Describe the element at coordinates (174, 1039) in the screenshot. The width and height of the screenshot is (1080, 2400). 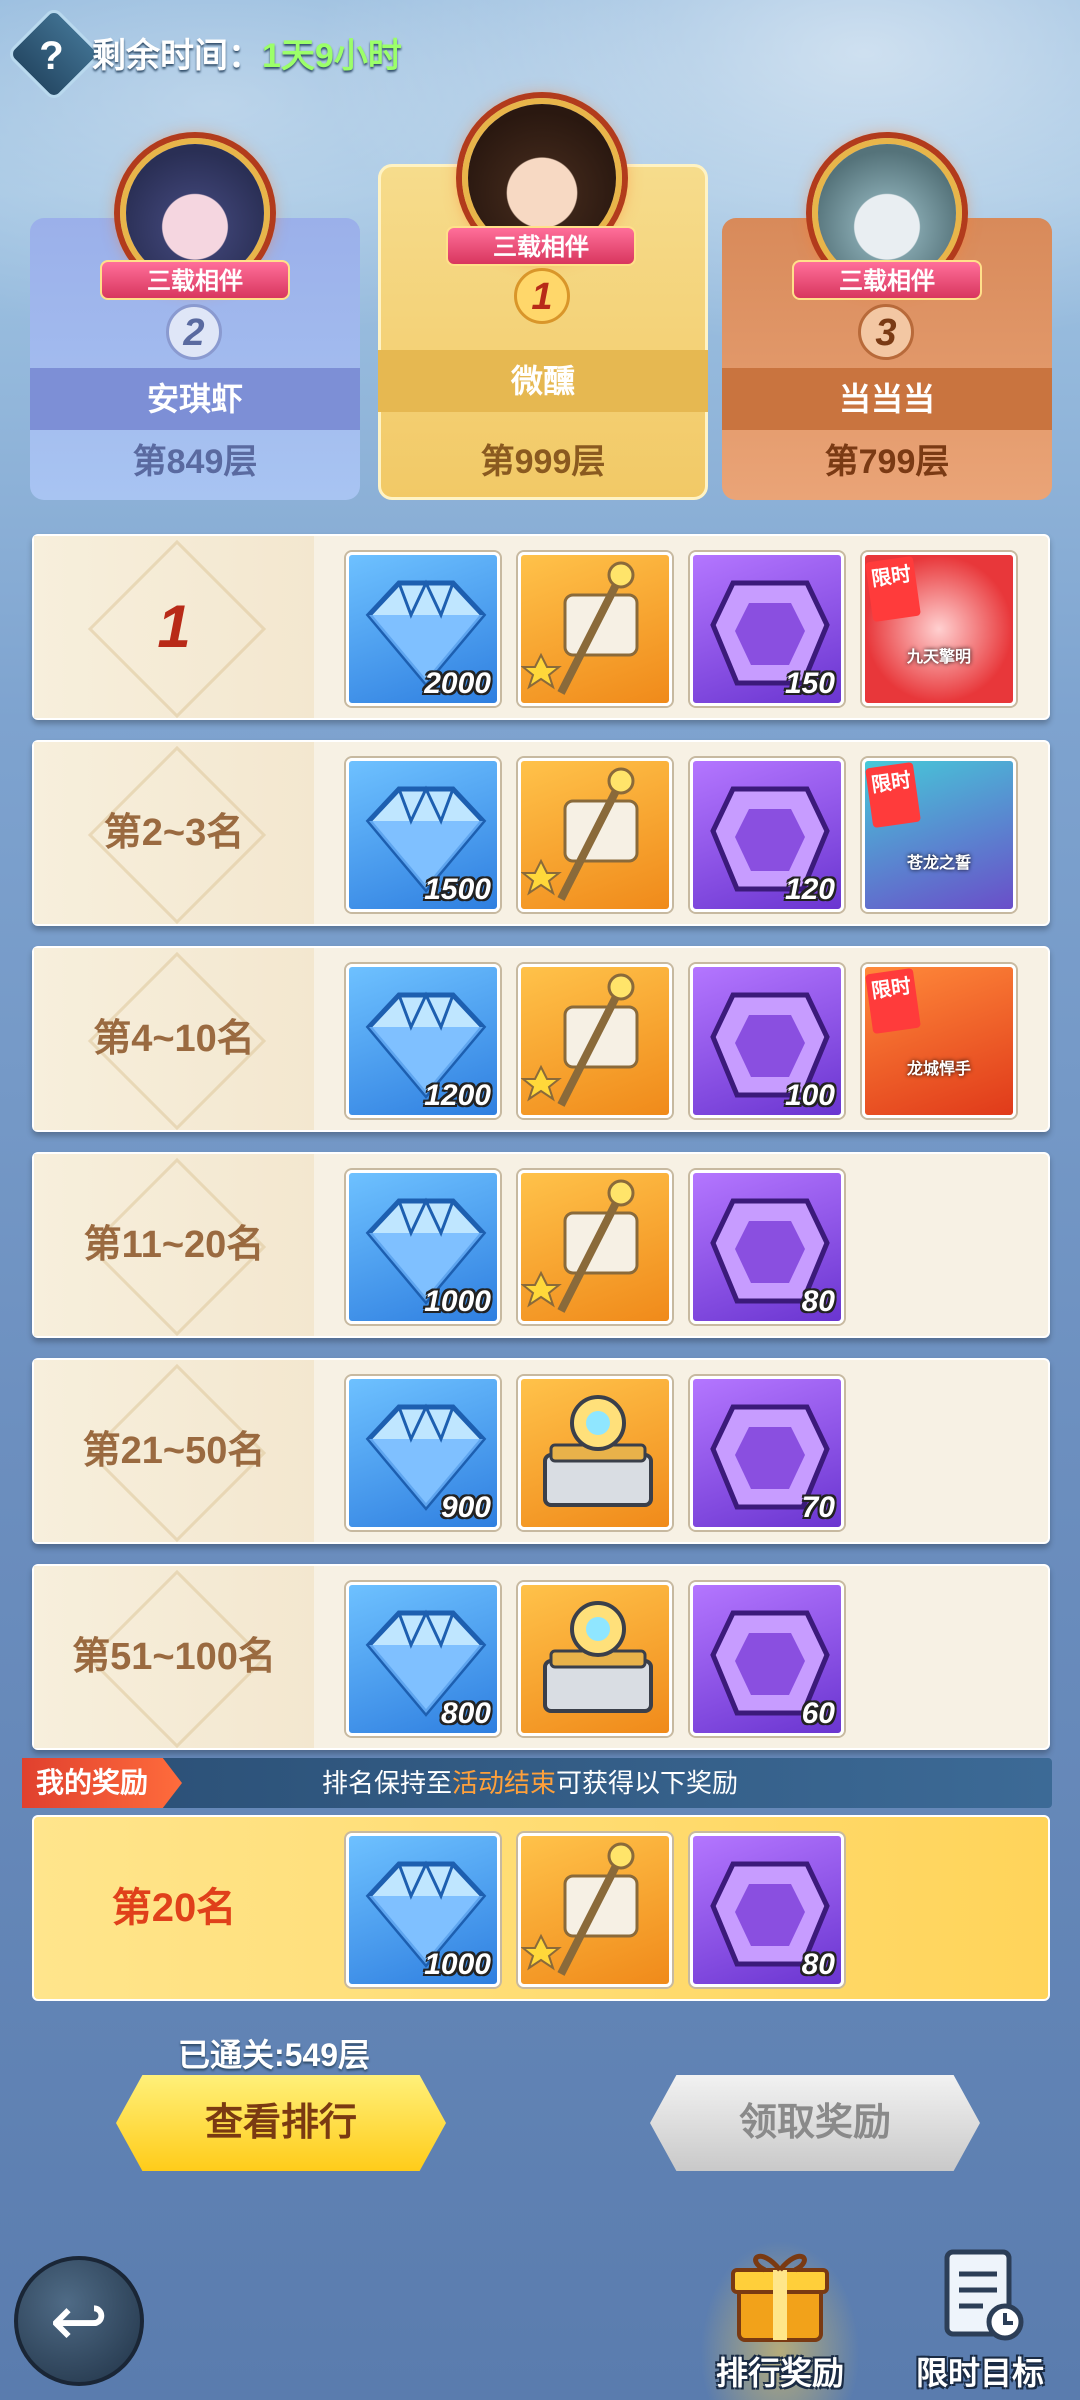
I see `rank-range-label: 第4~10名` at that location.